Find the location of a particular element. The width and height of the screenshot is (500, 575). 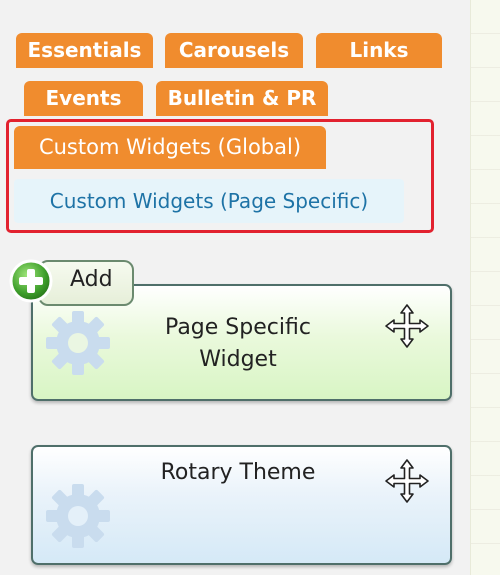

tab-custom-widgets-global-label: Custom Widgets (Global) is located at coordinates (170, 147).